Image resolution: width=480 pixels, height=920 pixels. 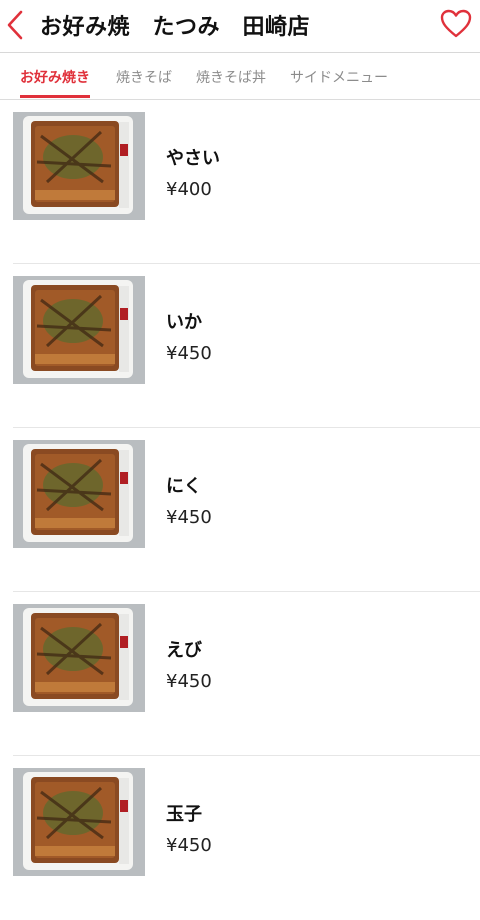 What do you see at coordinates (55, 77) in the screenshot?
I see `tab-okonomiyaki: お好み焼き` at bounding box center [55, 77].